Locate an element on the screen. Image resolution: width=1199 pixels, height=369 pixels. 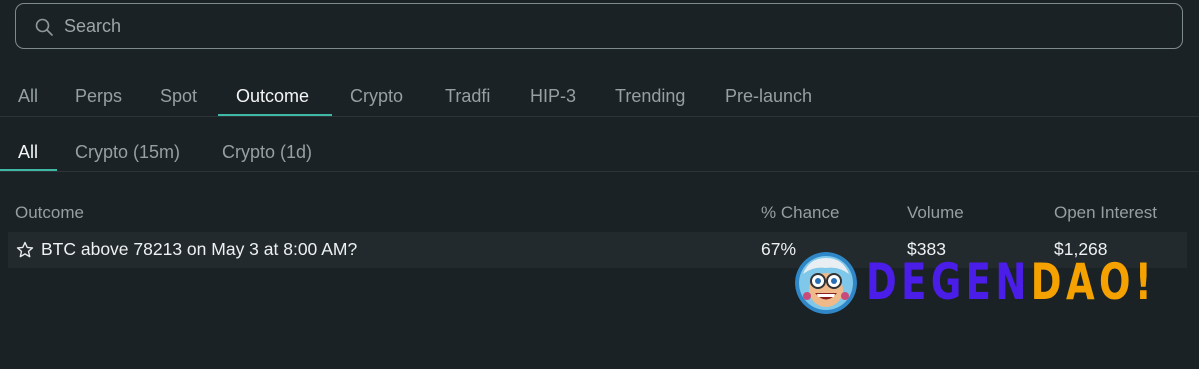
tab-all: All is located at coordinates (28, 95).